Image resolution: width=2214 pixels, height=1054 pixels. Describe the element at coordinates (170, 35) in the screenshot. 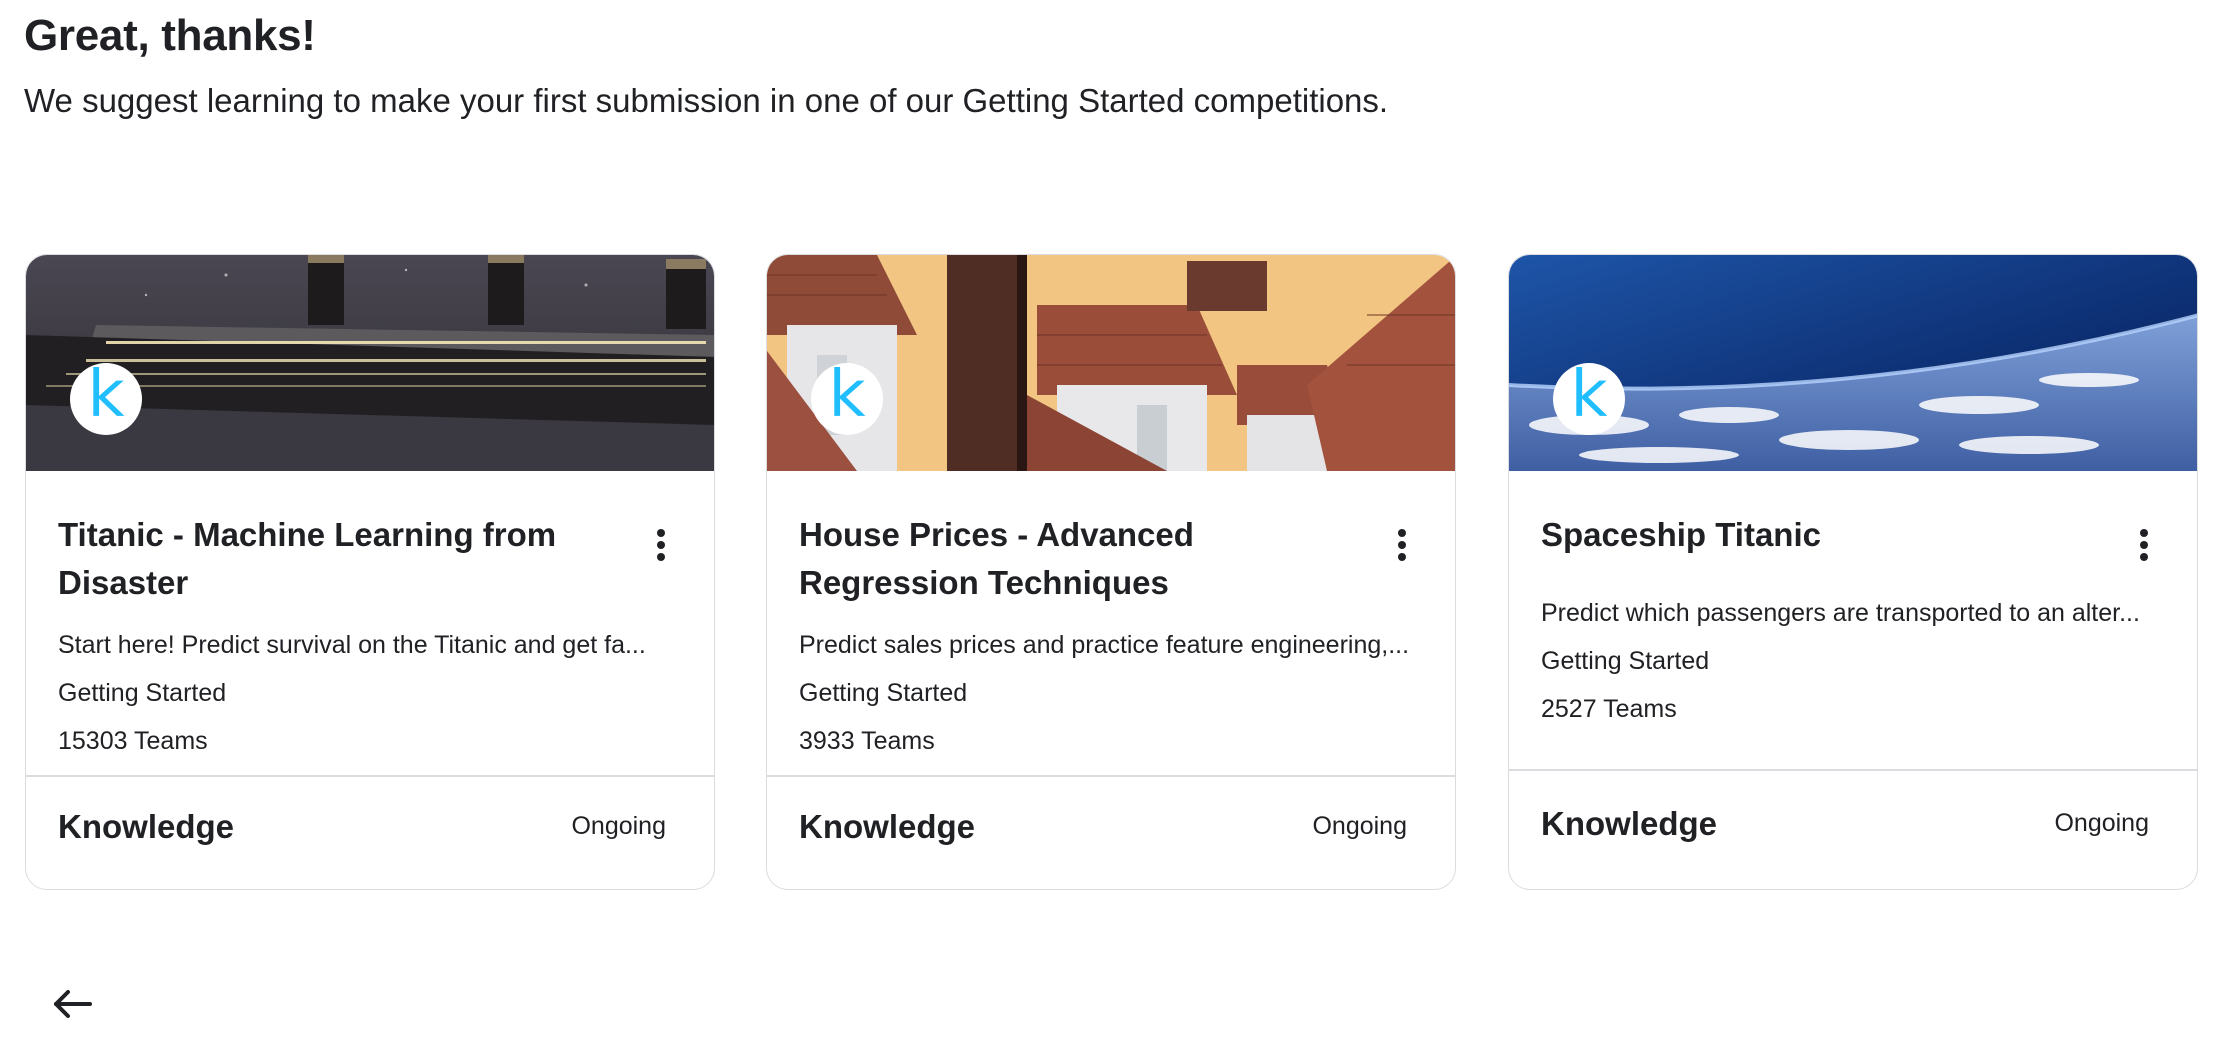

I see `page-title: Great, thanks!` at that location.